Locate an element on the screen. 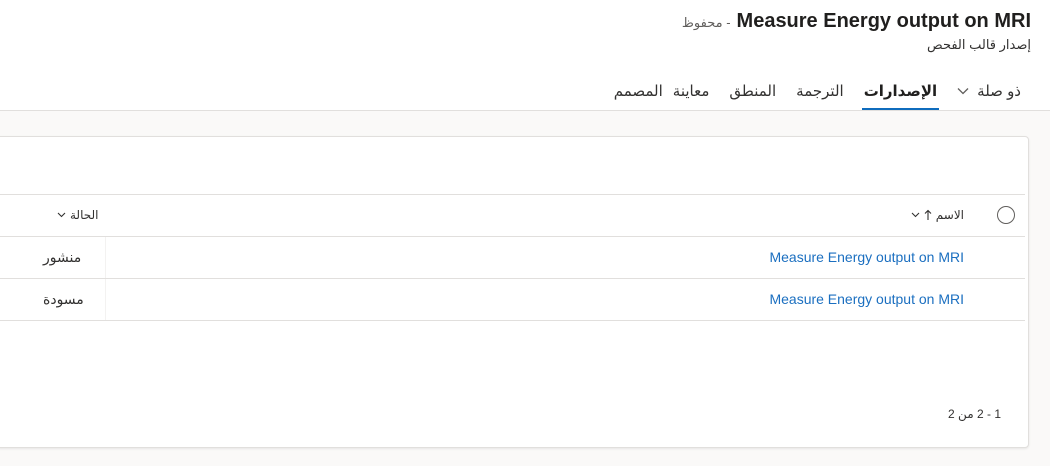 This screenshot has height=466, width=1050. select-all-checkbox is located at coordinates (1006, 215).